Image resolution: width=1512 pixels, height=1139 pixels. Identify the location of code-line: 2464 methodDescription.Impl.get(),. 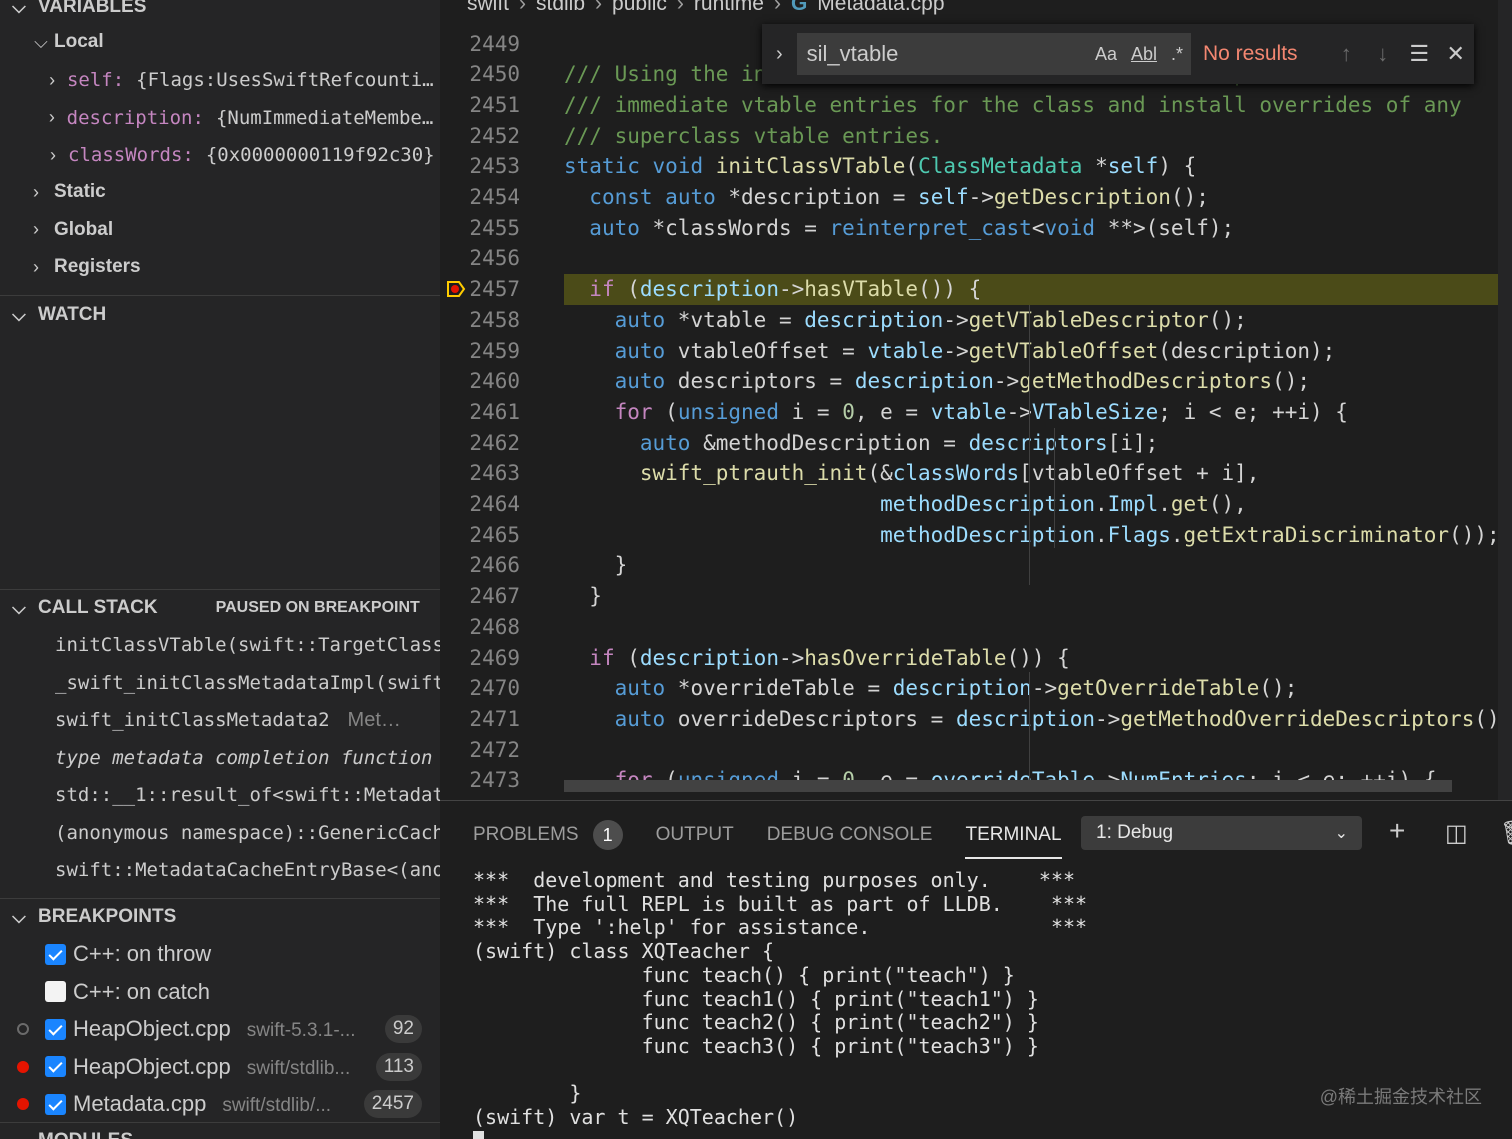
(976, 504).